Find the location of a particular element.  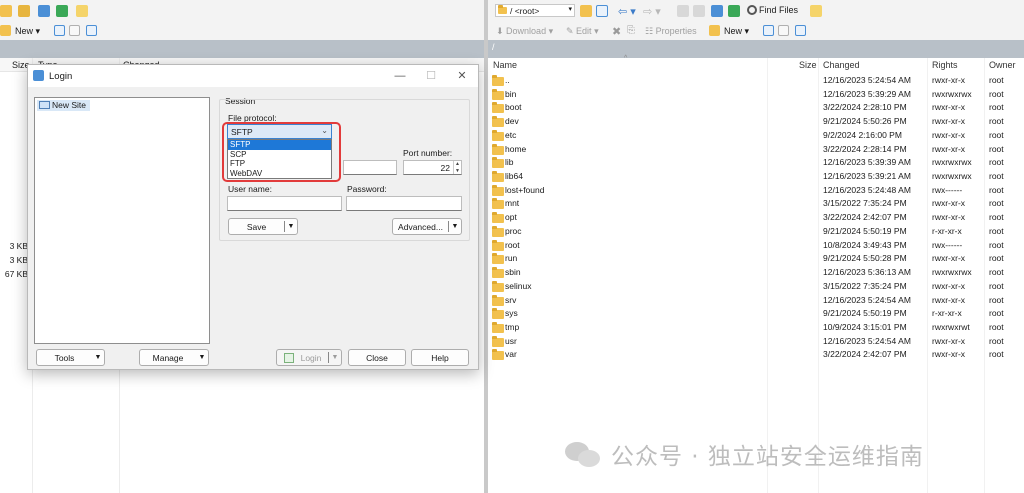

file-changed: 3/22/2024 2:42:07 PM is located at coordinates (865, 217).